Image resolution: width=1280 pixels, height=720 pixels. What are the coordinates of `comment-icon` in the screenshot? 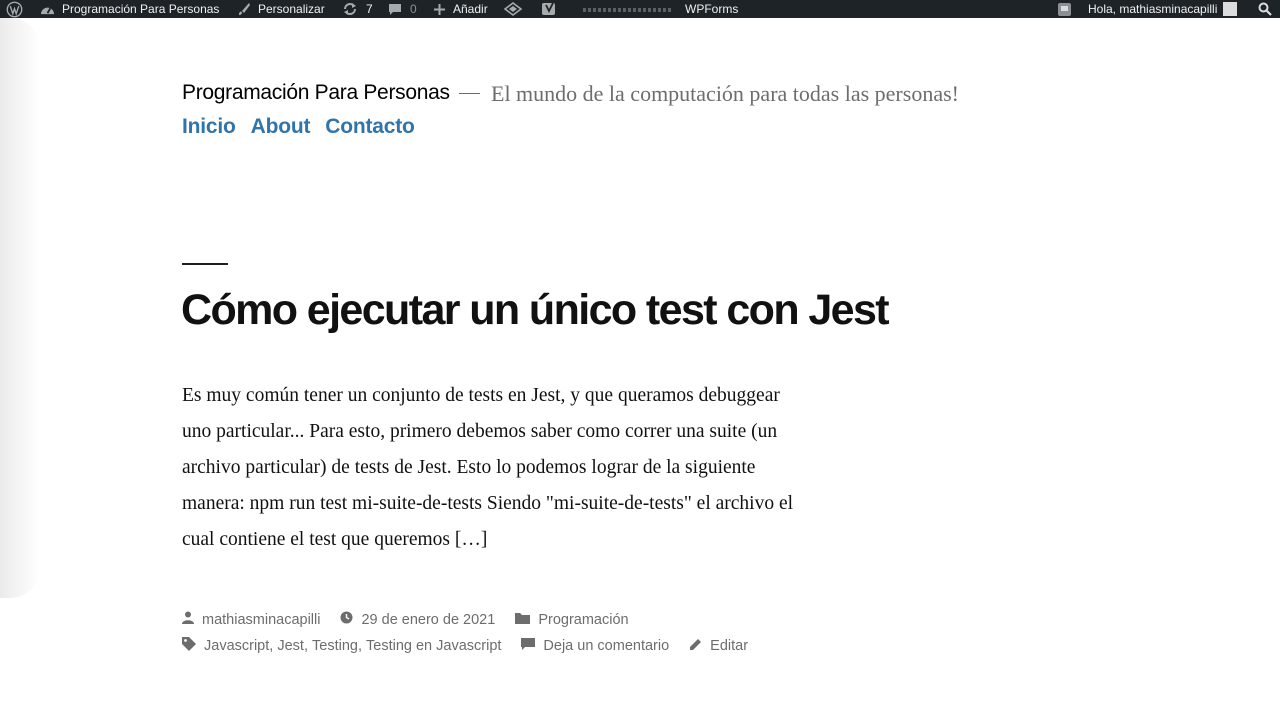 It's located at (532, 646).